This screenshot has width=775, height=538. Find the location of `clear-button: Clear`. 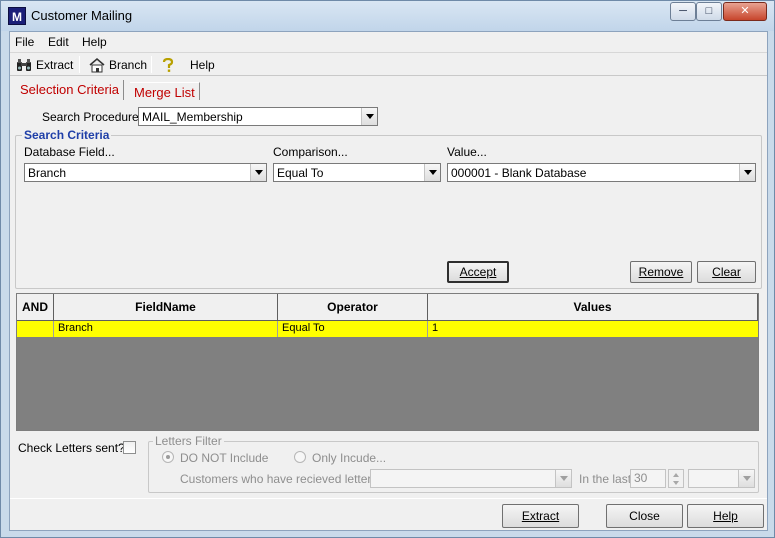

clear-button: Clear is located at coordinates (726, 272).